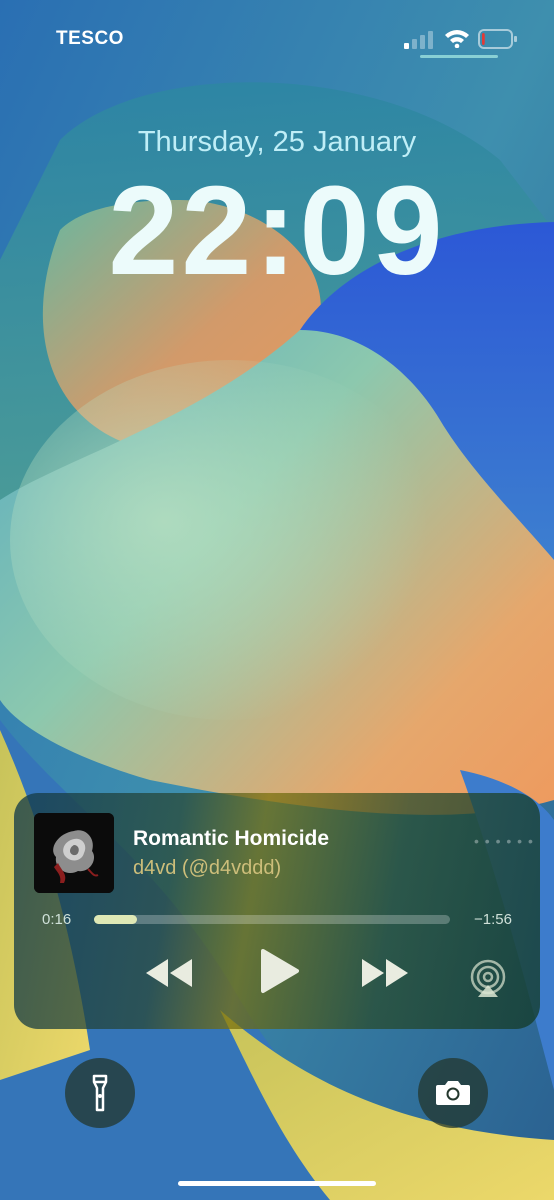  I want to click on progress-fill, so click(115, 919).